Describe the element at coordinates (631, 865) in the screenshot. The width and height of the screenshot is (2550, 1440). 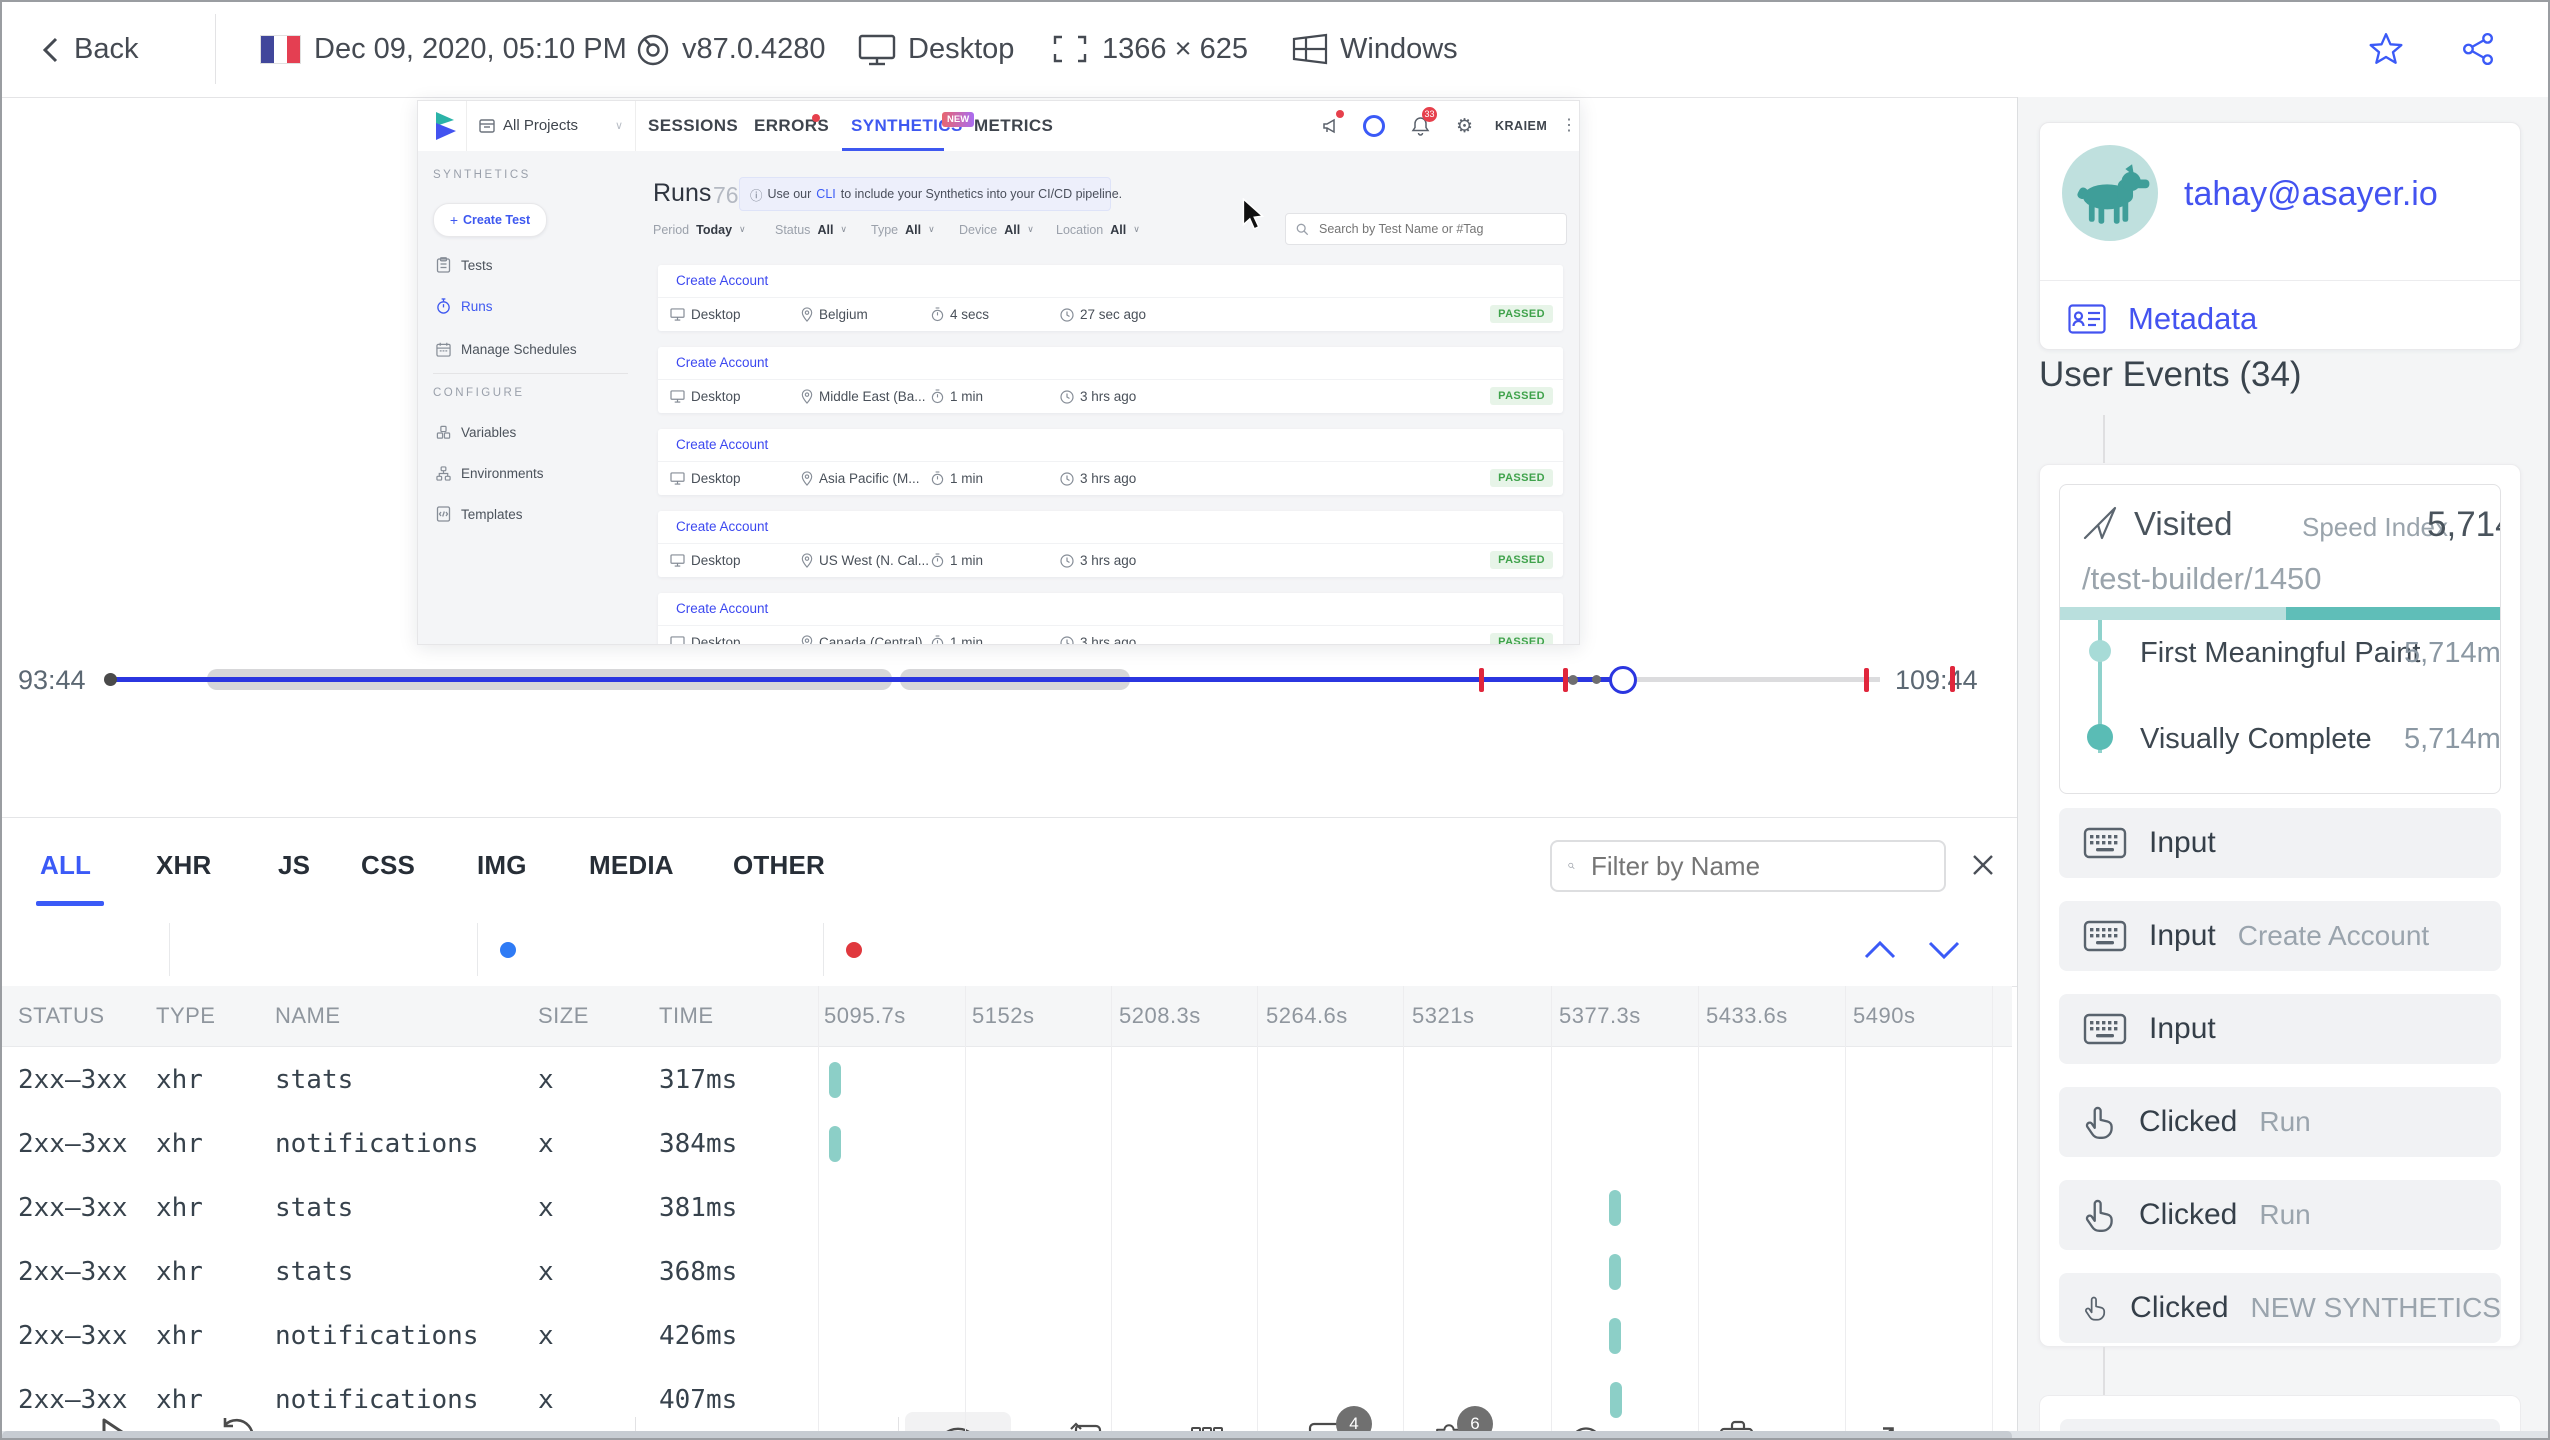
I see `net-tab-media: MEDIA` at that location.